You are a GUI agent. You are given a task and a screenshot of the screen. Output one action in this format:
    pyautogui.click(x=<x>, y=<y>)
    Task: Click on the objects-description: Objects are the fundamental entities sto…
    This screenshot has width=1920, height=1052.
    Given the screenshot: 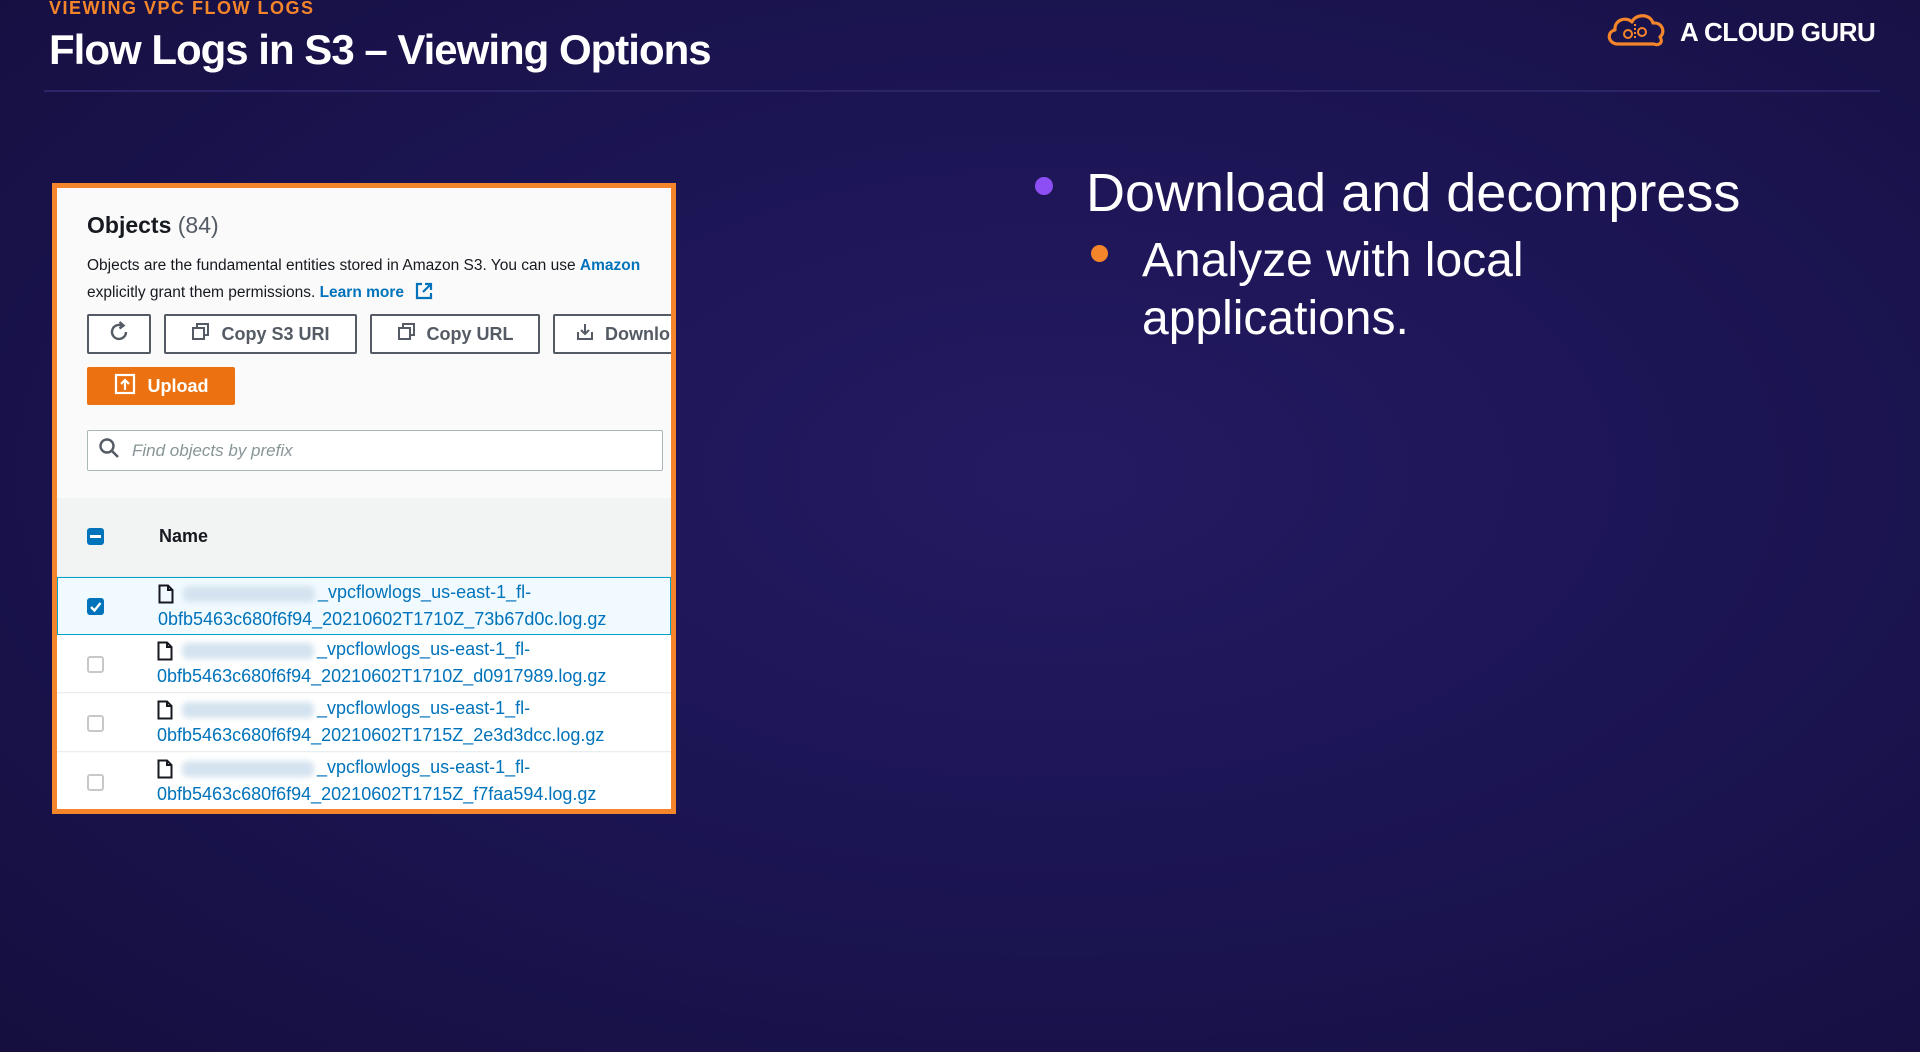 What is the action you would take?
    pyautogui.click(x=363, y=281)
    